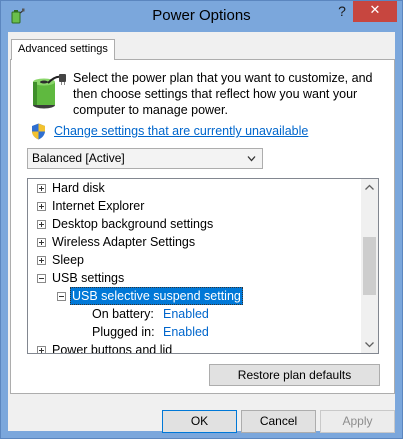  What do you see at coordinates (133, 224) in the screenshot?
I see `tree-item-label: Desktop background settings` at bounding box center [133, 224].